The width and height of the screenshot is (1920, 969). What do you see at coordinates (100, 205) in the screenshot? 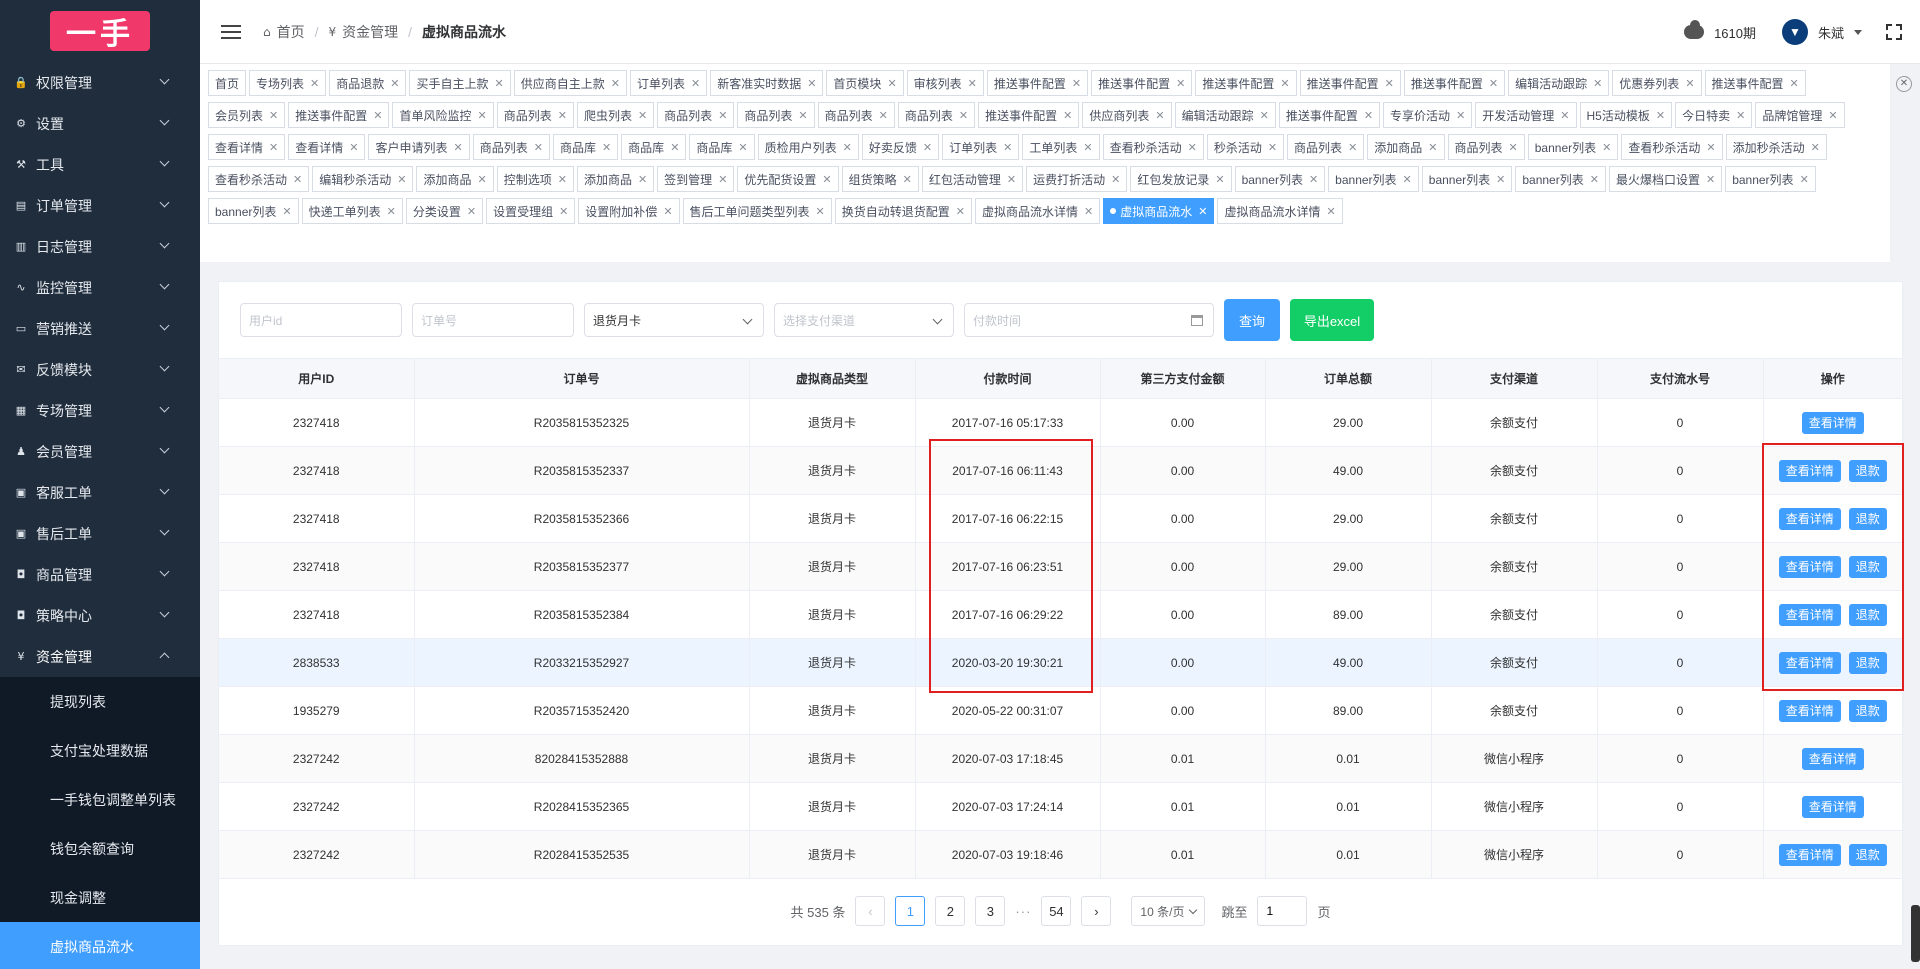
I see `sidebar-item: ▤ 订单管理` at bounding box center [100, 205].